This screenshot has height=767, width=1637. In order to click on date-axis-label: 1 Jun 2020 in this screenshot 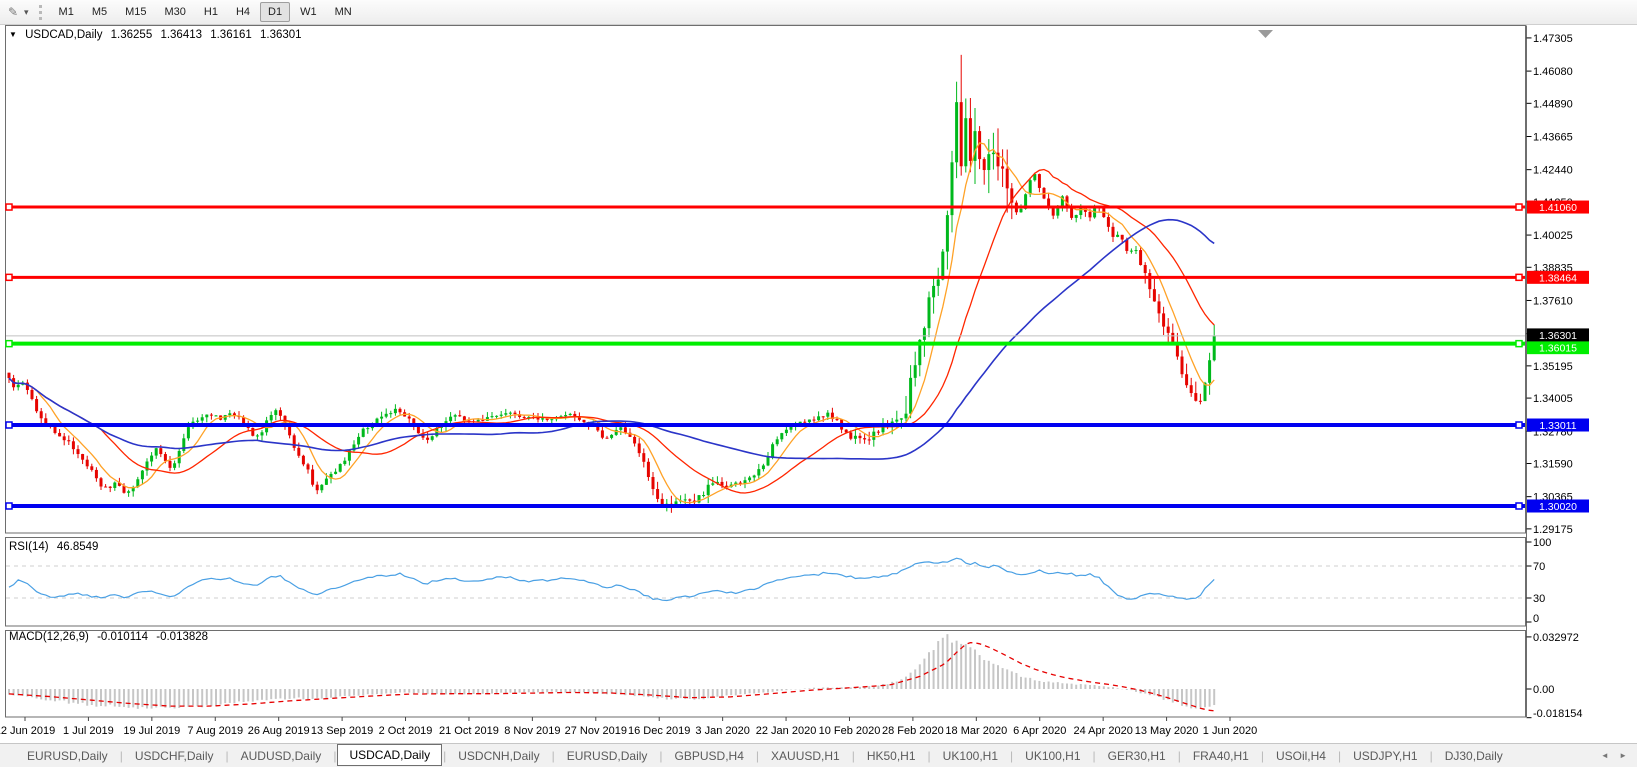, I will do `click(1230, 731)`.